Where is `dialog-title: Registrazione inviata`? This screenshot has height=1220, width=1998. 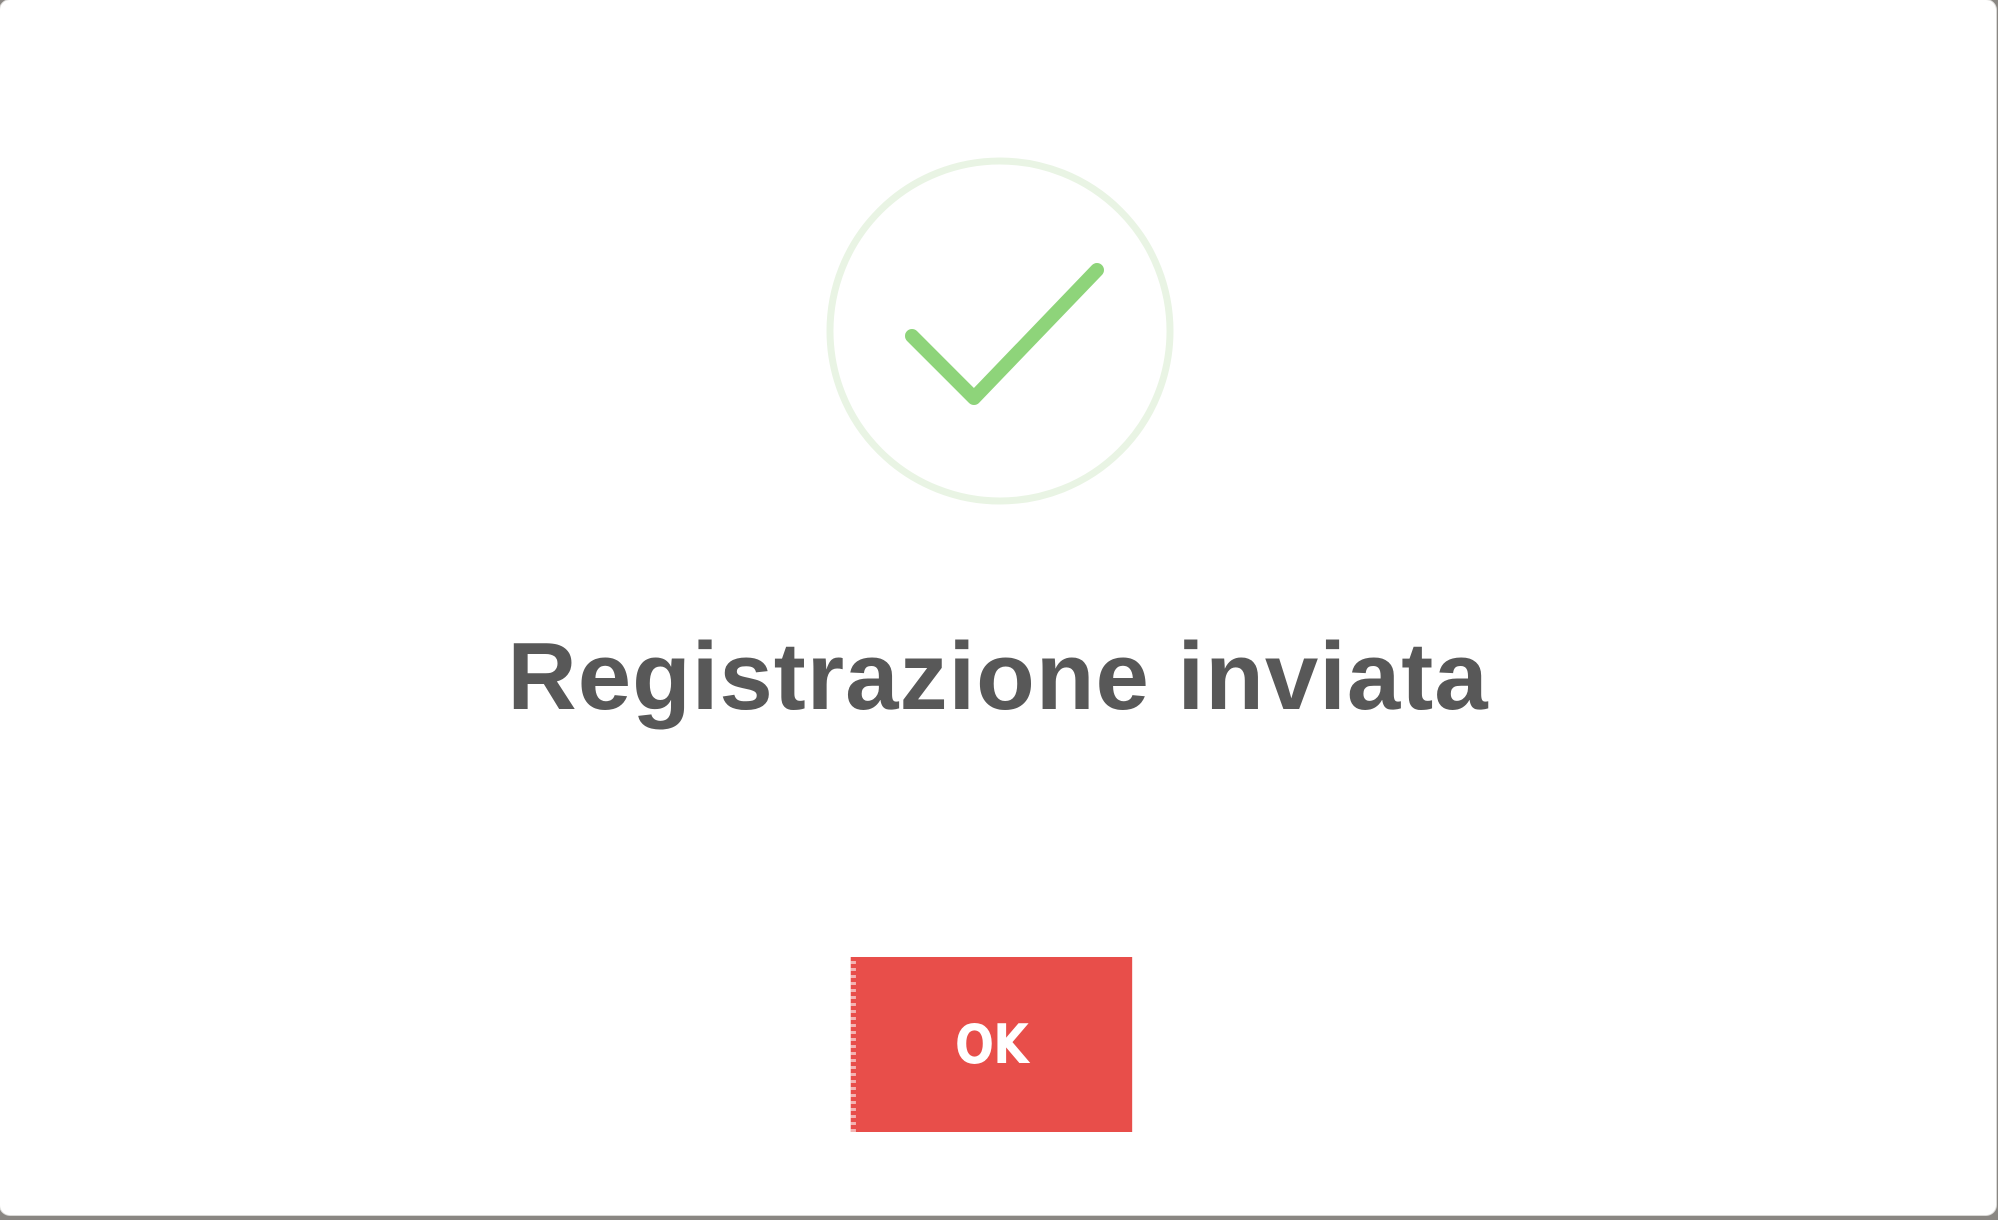
dialog-title: Registrazione inviata is located at coordinates (998, 676).